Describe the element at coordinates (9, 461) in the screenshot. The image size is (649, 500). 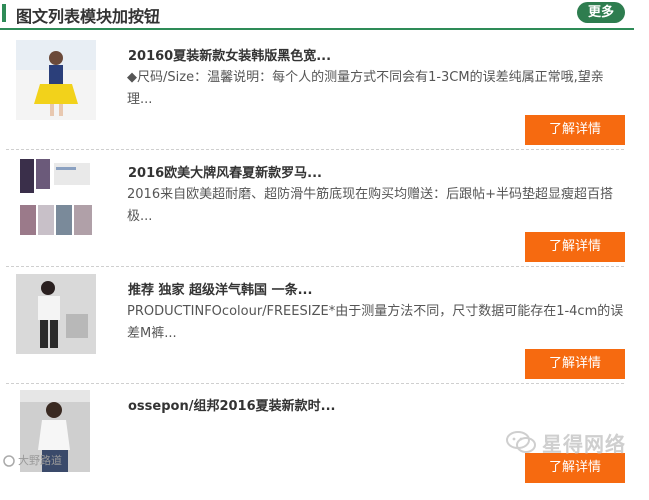
I see `weibo-icon` at that location.